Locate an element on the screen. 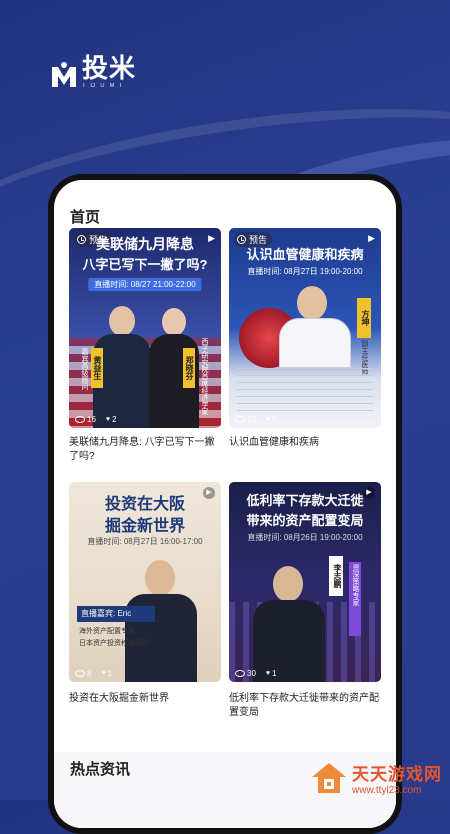 This screenshot has width=450, height=834. intro-text-block is located at coordinates (305, 390).